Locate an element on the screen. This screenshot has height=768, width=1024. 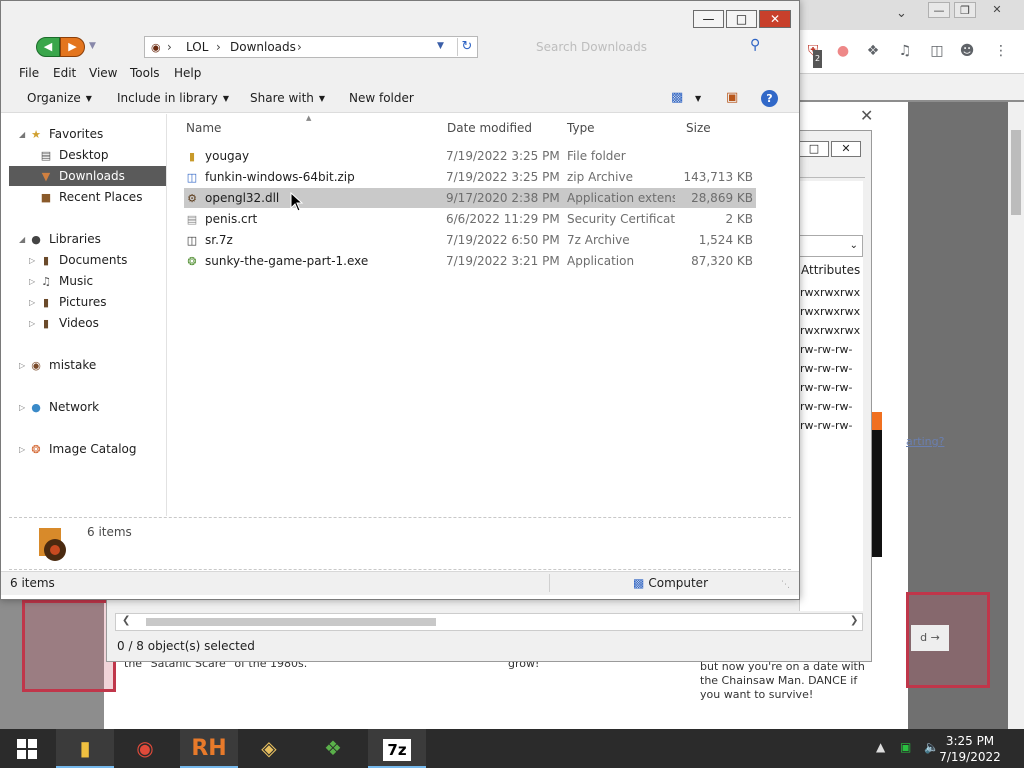
nav-desktop: ▤ Desktop is located at coordinates (73, 155).